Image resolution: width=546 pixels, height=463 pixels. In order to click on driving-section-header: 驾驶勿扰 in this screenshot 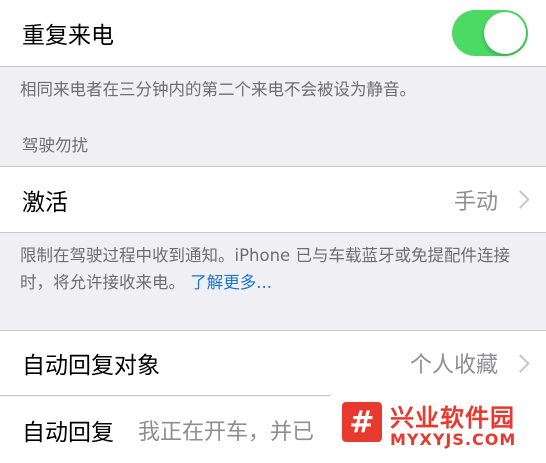, I will do `click(55, 145)`.